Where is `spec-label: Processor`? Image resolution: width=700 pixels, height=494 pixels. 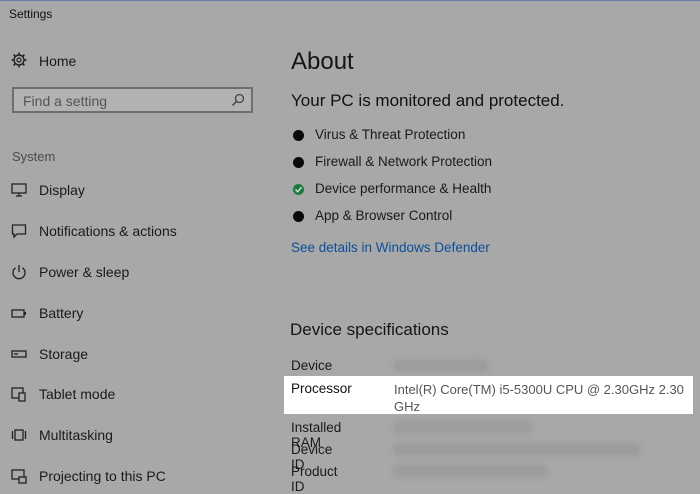 spec-label: Processor is located at coordinates (321, 388).